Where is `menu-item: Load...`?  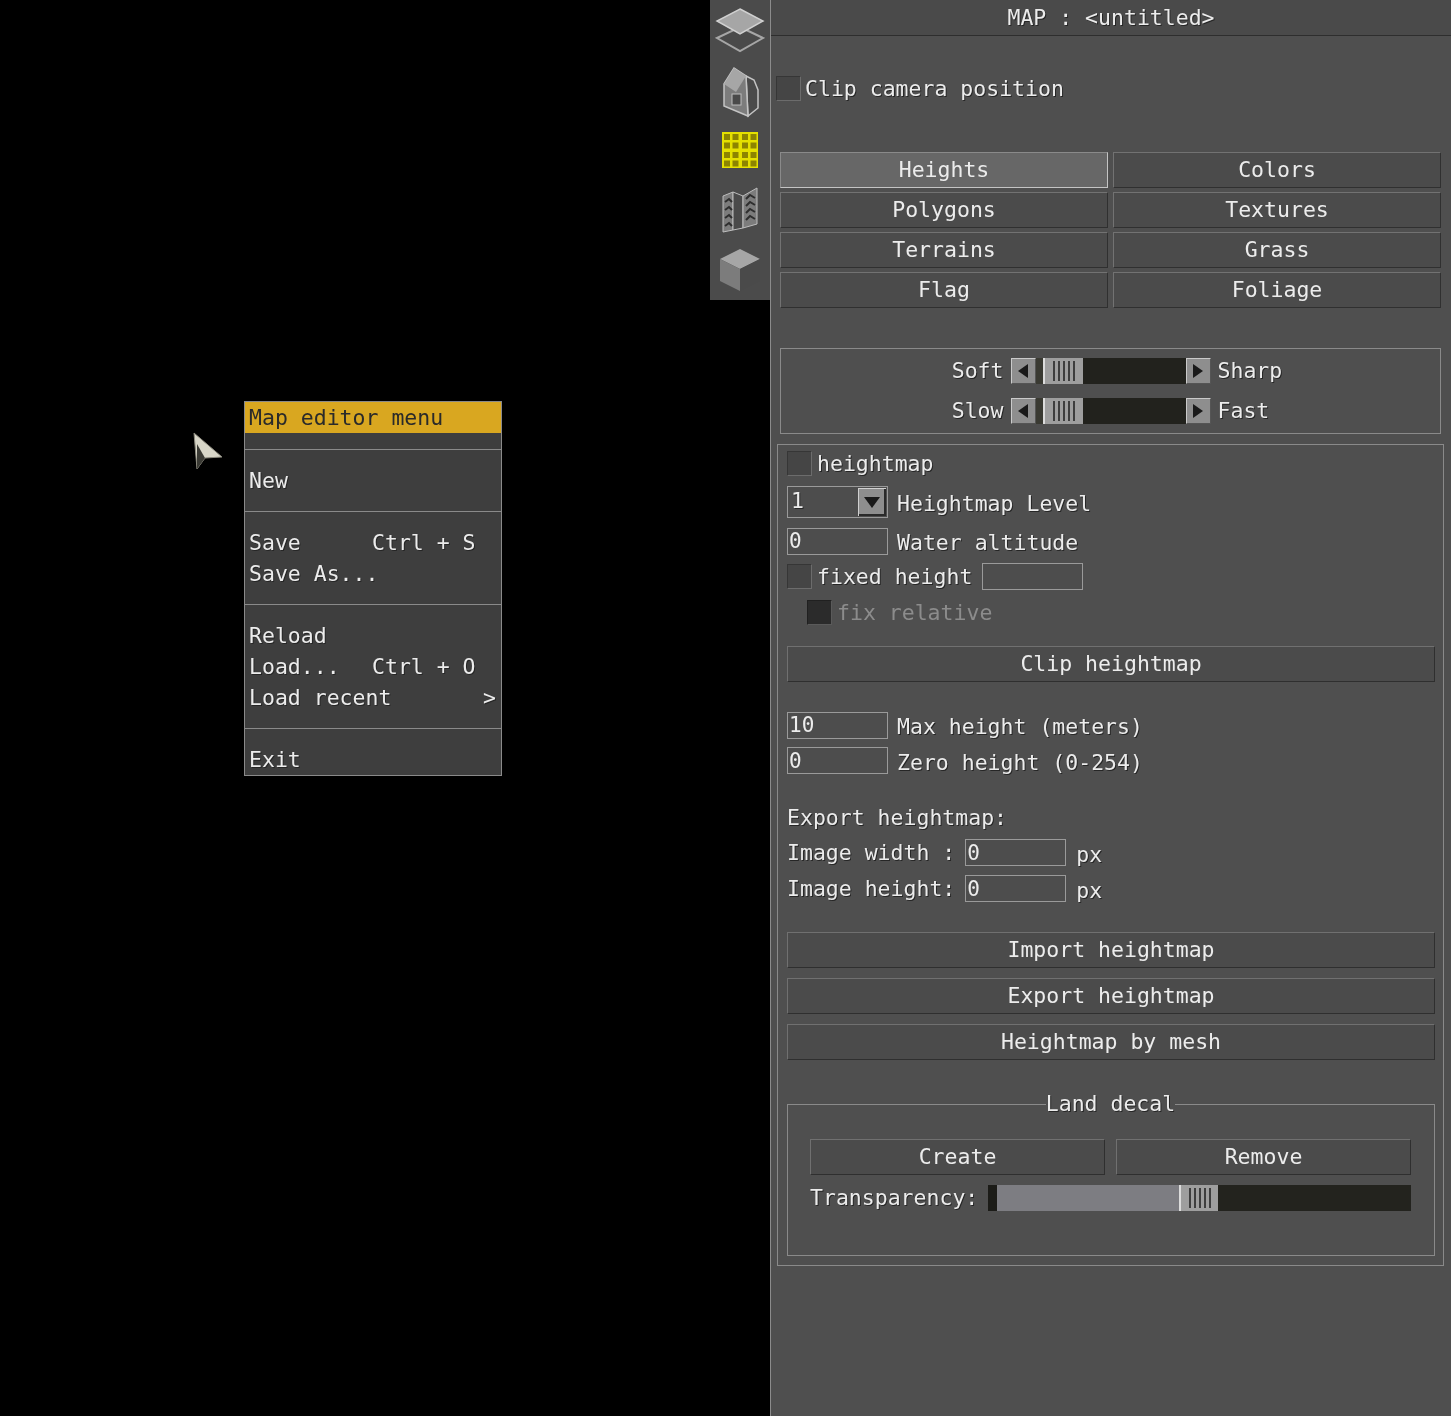 menu-item: Load... is located at coordinates (310, 666).